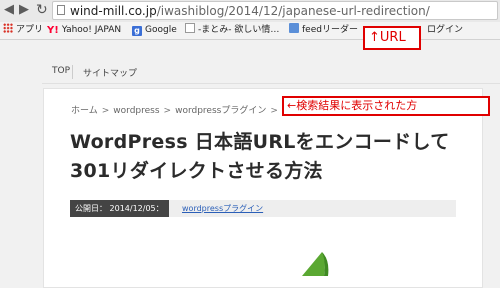 Image resolution: width=500 pixels, height=288 pixels. What do you see at coordinates (110, 72) in the screenshot?
I see `nav-item-sitemap: サイトマップ` at bounding box center [110, 72].